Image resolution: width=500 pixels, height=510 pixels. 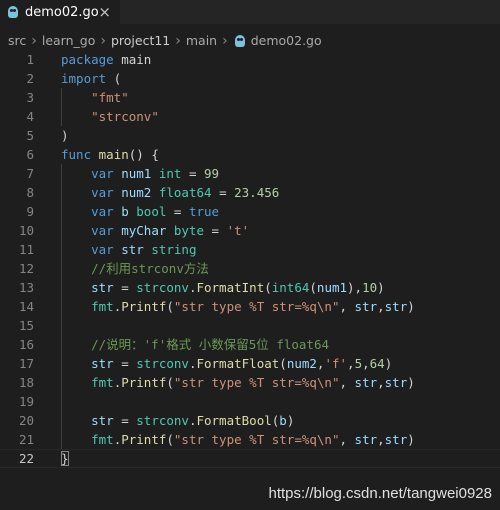 I want to click on code-line: 19, so click(x=250, y=401).